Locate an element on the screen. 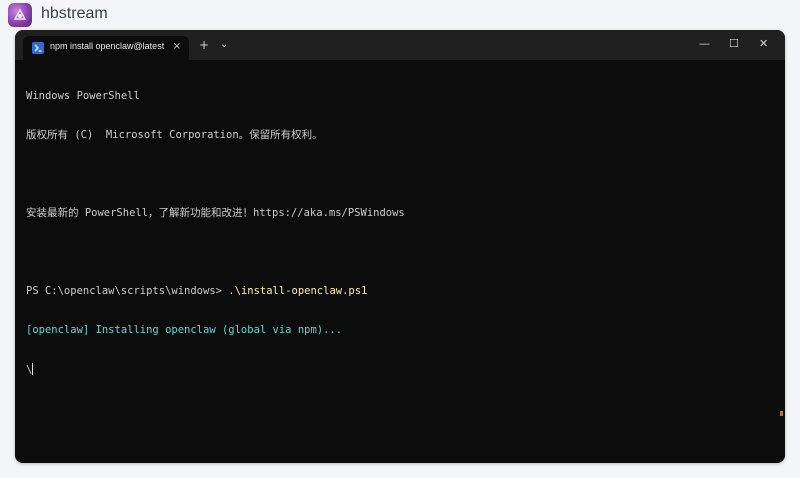 The image size is (800, 478). terminal-command: .\install-openclaw.ps1 is located at coordinates (298, 291).